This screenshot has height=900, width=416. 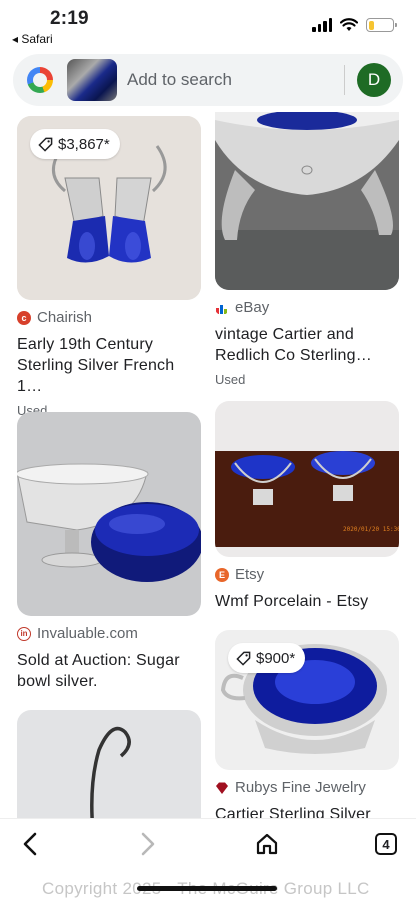 What do you see at coordinates (307, 700) in the screenshot?
I see `result-image: $900*` at bounding box center [307, 700].